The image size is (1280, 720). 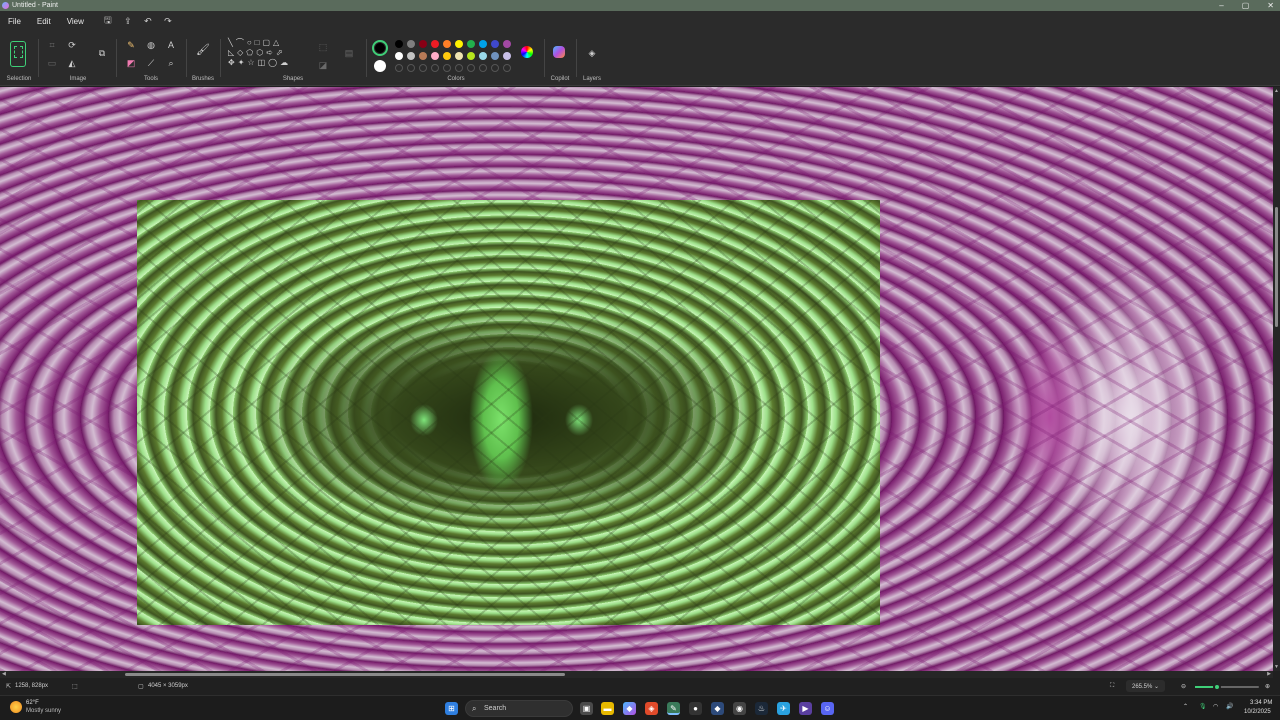 What do you see at coordinates (203, 50) in the screenshot?
I see `brush-icon: 🖌` at bounding box center [203, 50].